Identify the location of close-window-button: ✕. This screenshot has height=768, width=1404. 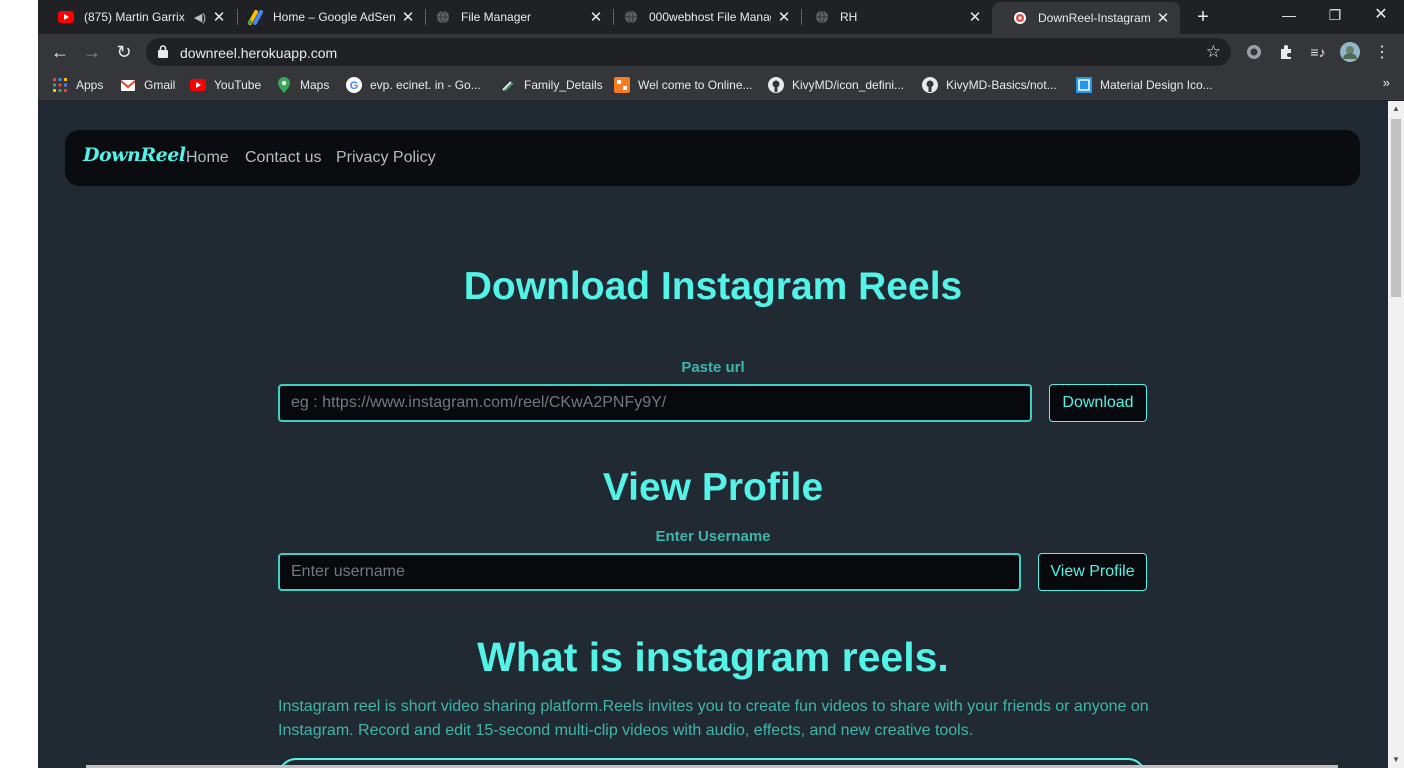
(1381, 15).